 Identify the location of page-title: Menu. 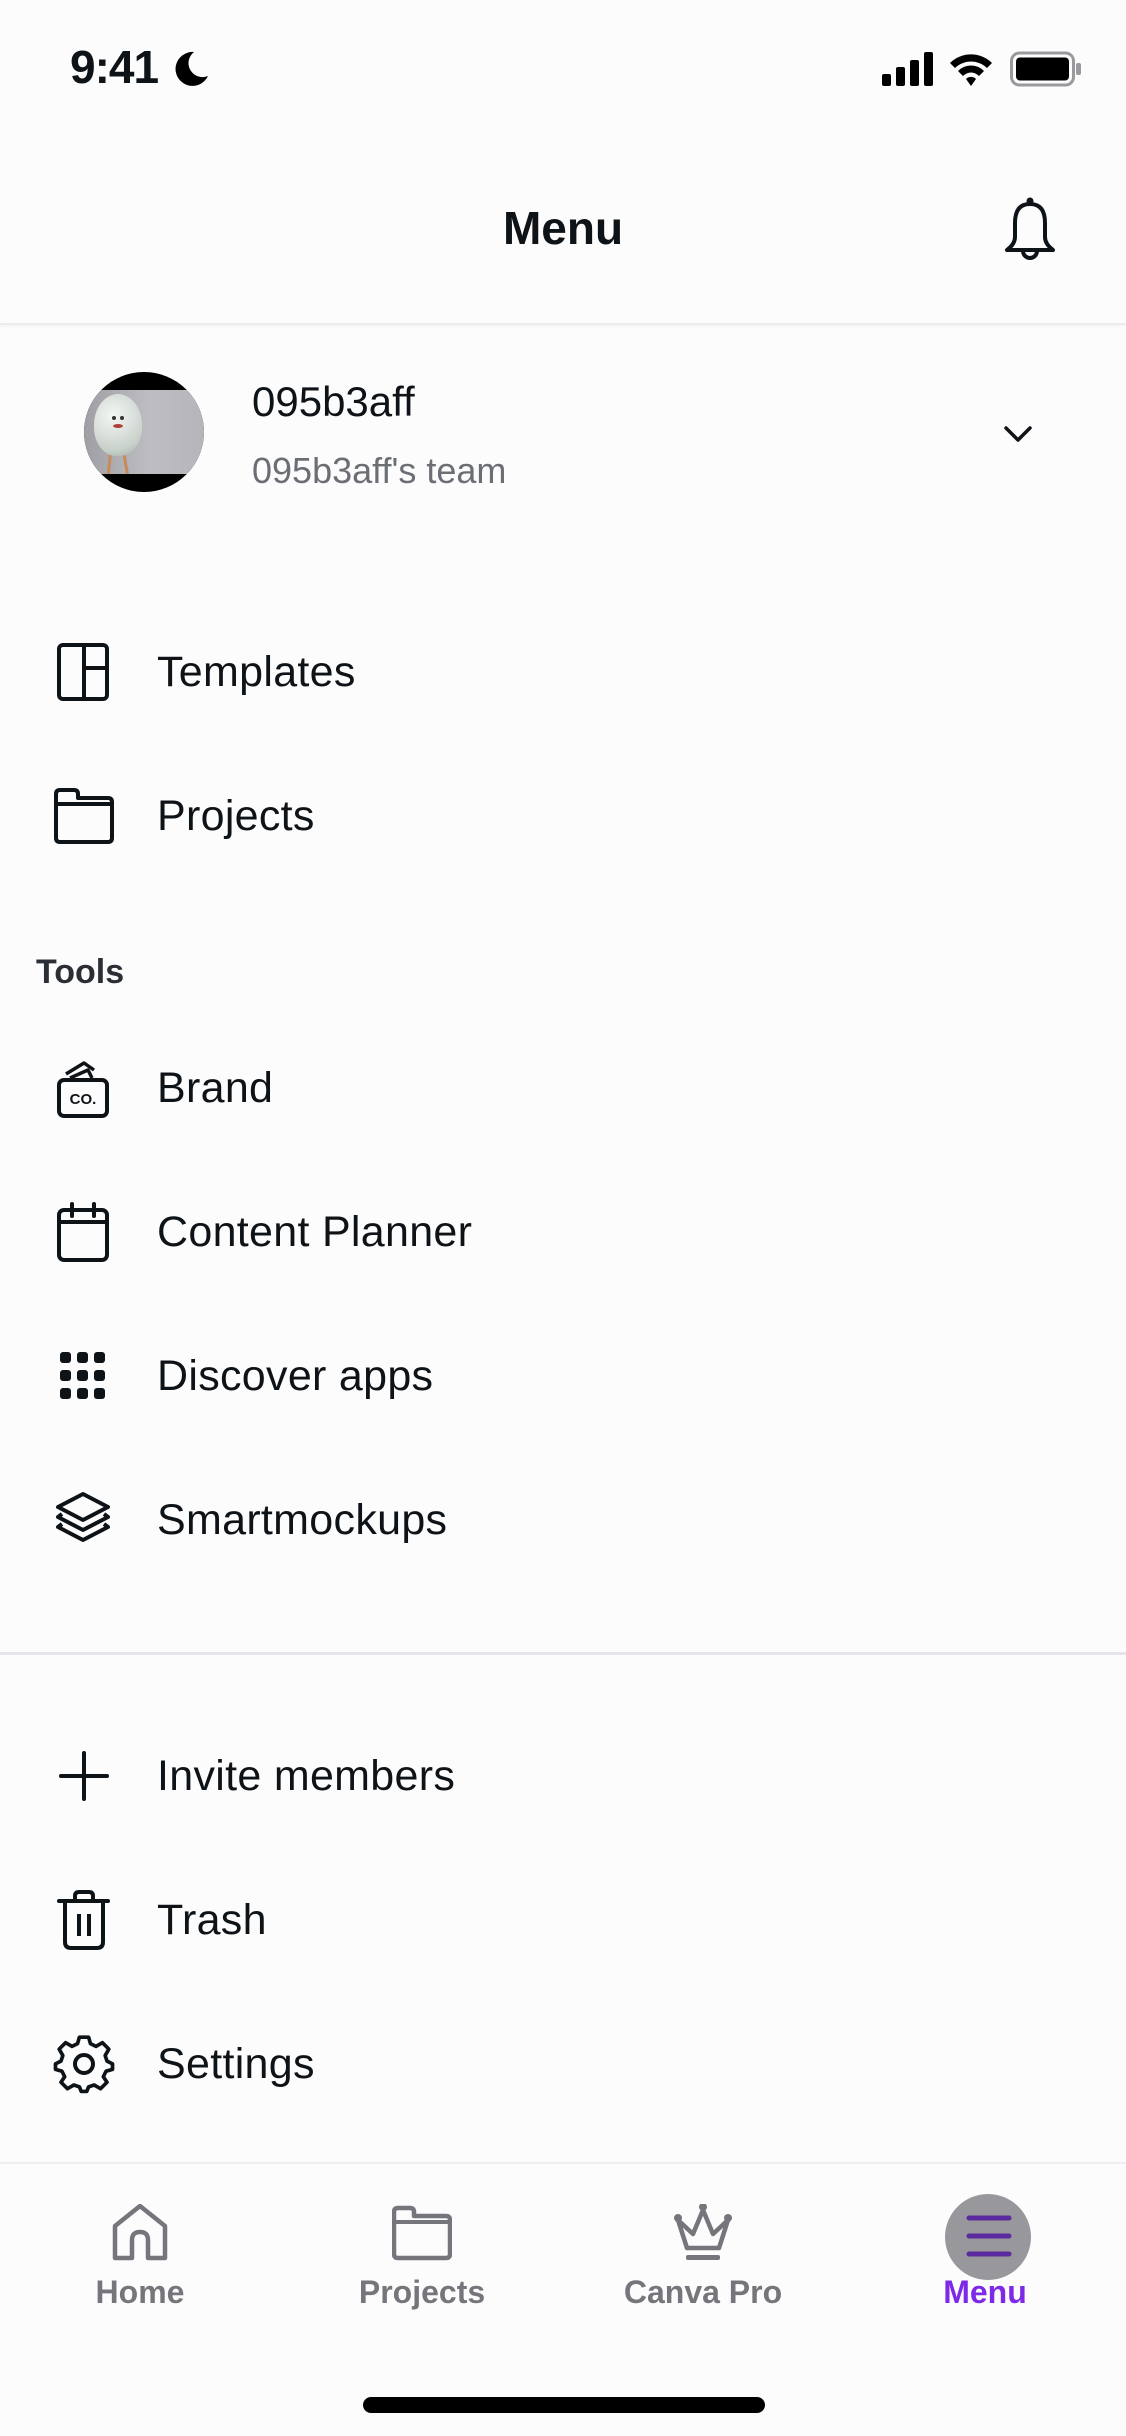
(563, 228).